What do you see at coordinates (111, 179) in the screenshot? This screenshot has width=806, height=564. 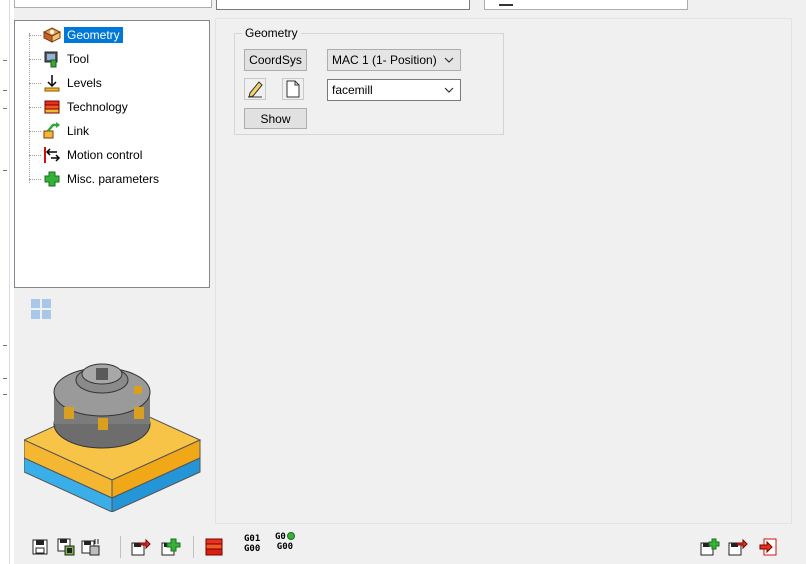 I see `tree-item-misc-parameters: Misc. parameters` at bounding box center [111, 179].